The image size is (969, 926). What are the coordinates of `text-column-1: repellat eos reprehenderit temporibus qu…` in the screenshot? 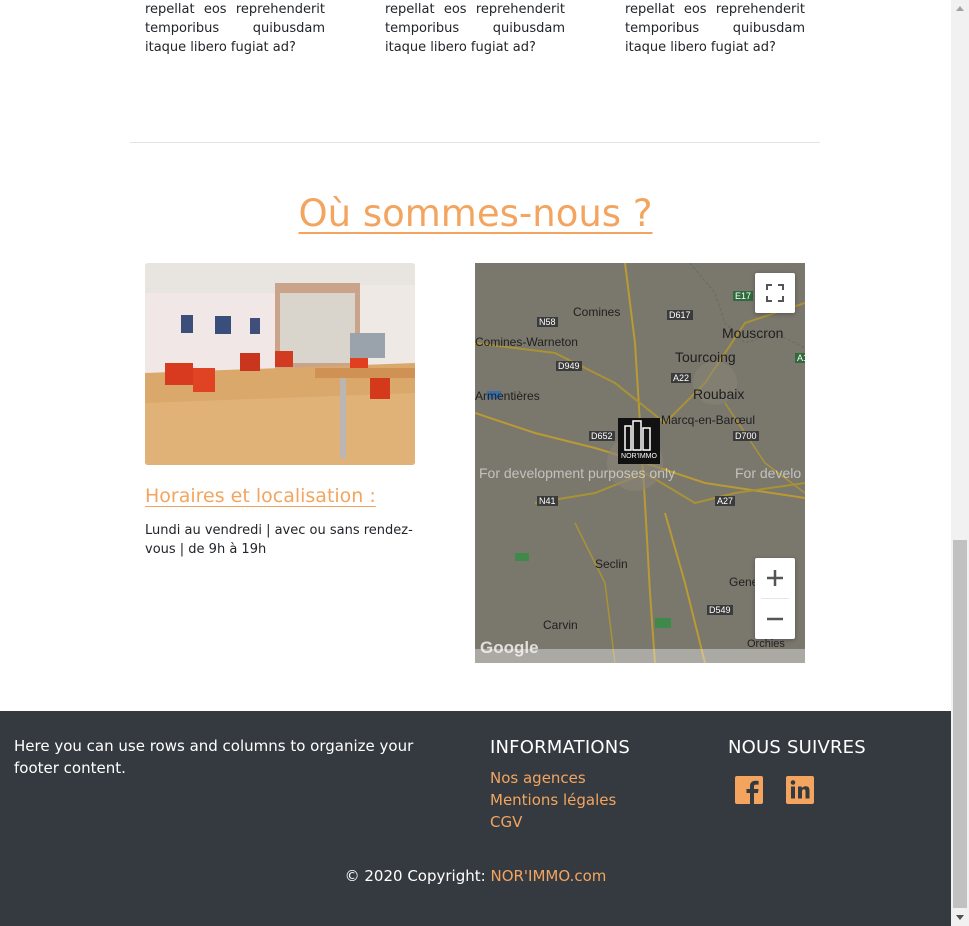 It's located at (235, 28).